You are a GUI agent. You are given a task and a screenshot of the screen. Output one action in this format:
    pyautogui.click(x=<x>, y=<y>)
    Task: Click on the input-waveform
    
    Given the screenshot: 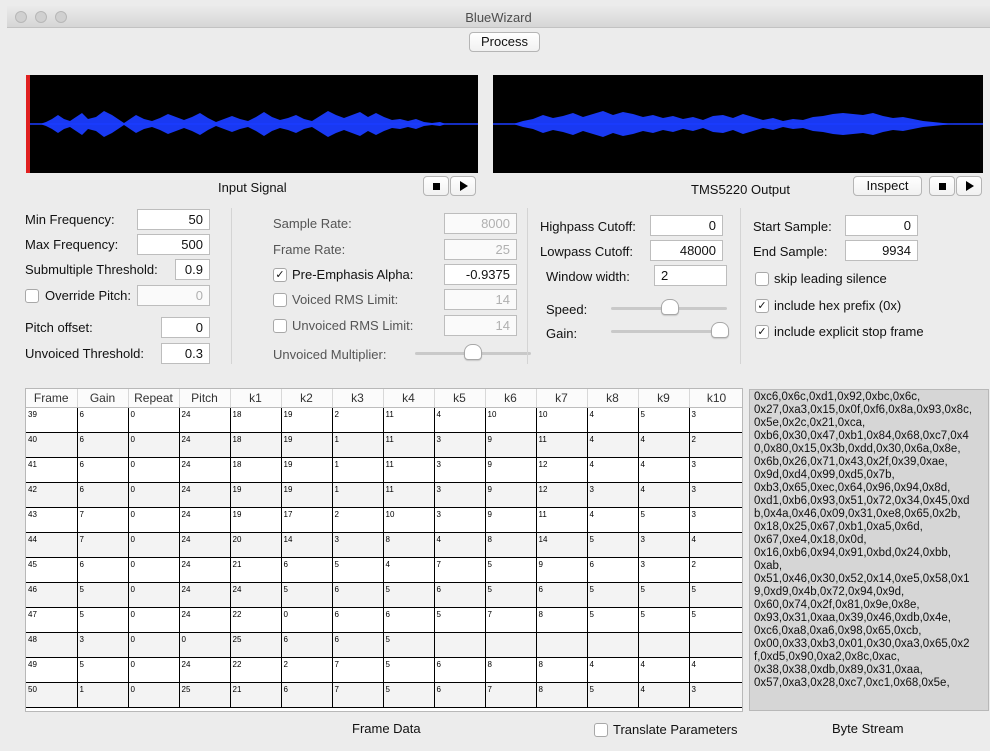 What is the action you would take?
    pyautogui.click(x=252, y=124)
    